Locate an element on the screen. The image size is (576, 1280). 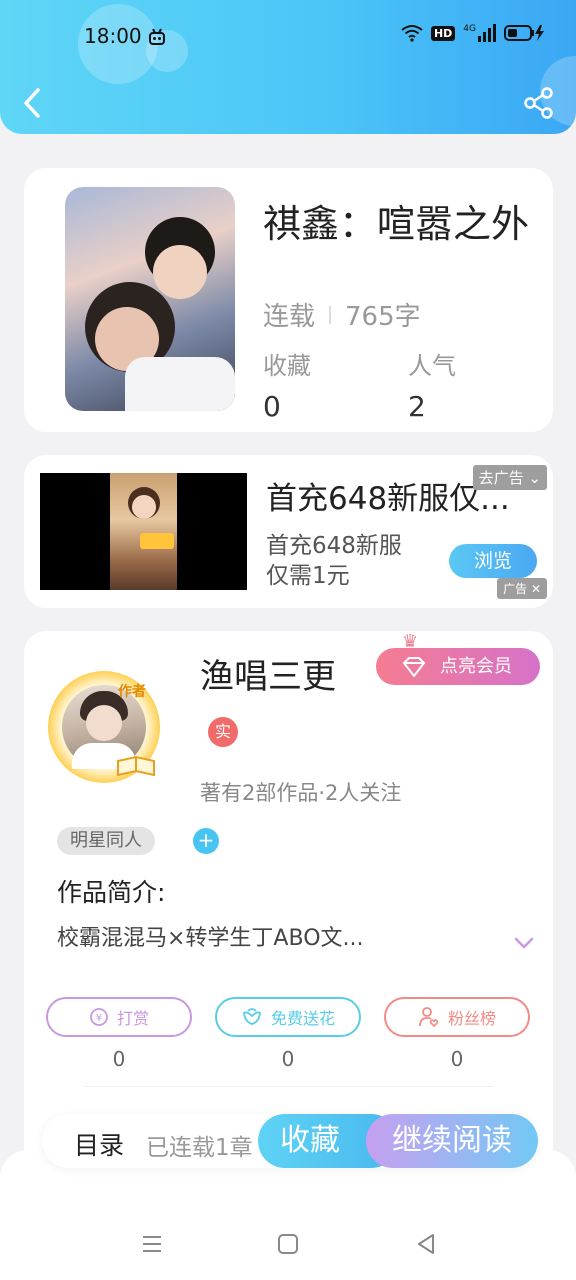
verified-badge: 实 is located at coordinates (223, 732).